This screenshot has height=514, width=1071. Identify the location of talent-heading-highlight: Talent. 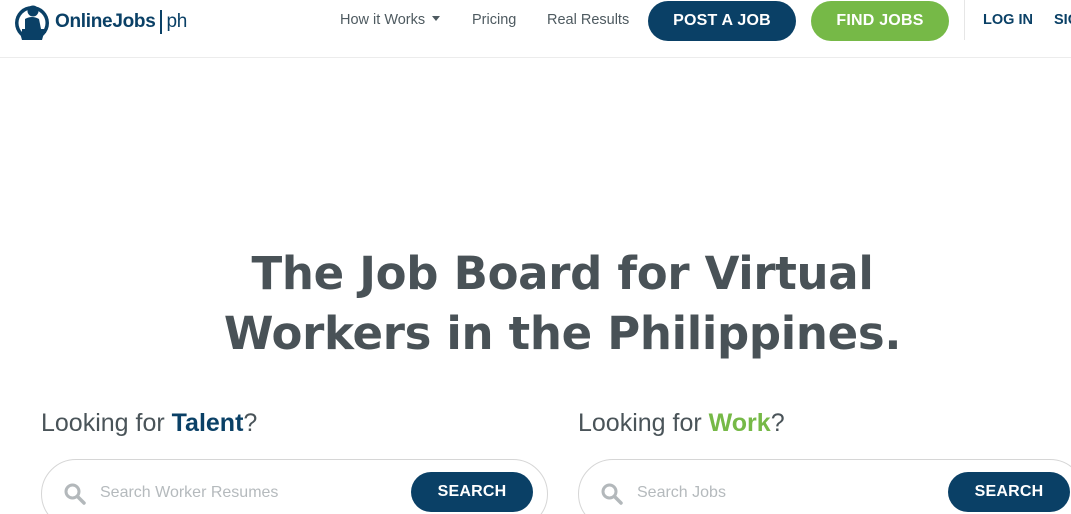
(207, 423).